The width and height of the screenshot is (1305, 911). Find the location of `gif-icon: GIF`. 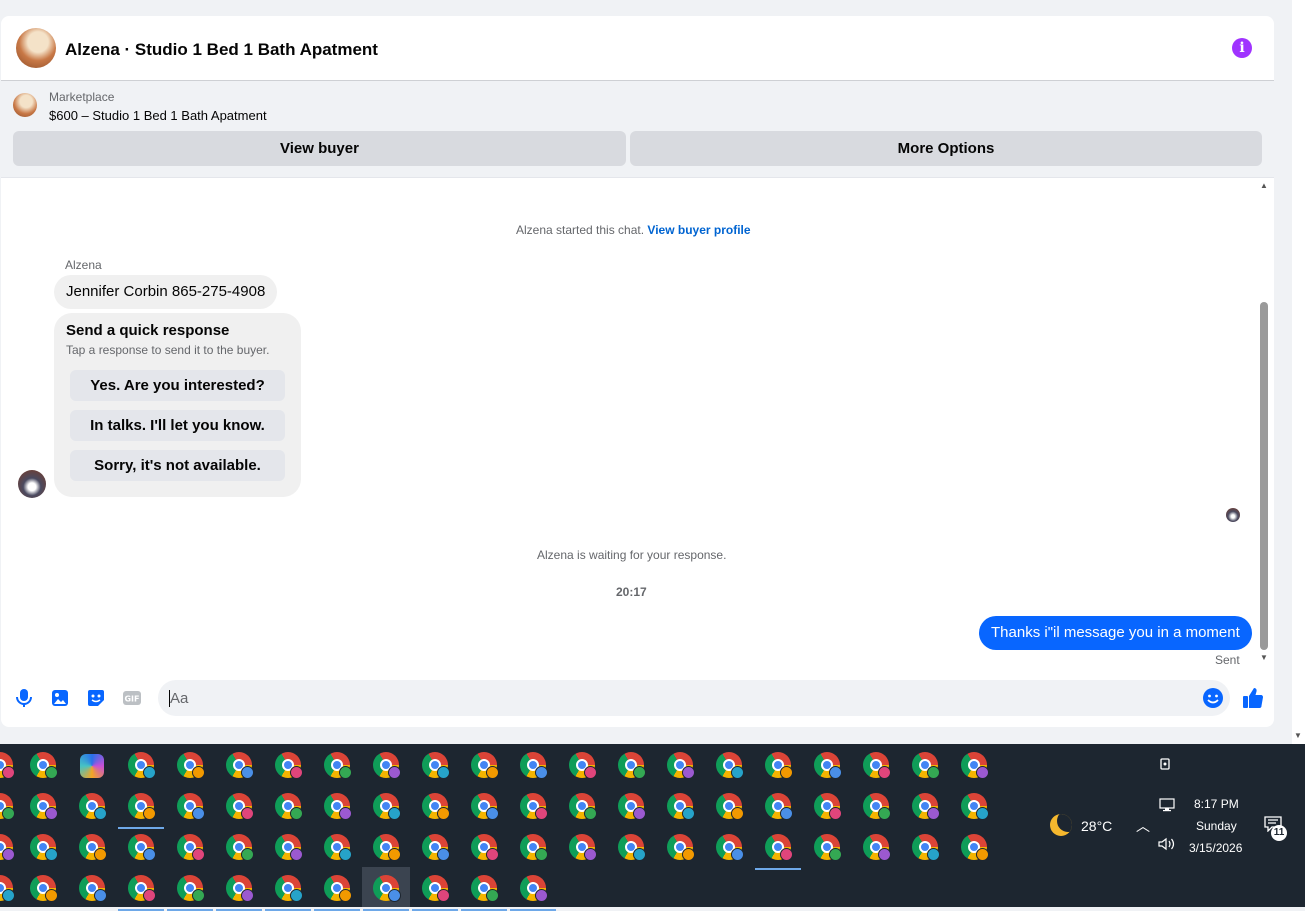

gif-icon: GIF is located at coordinates (132, 698).